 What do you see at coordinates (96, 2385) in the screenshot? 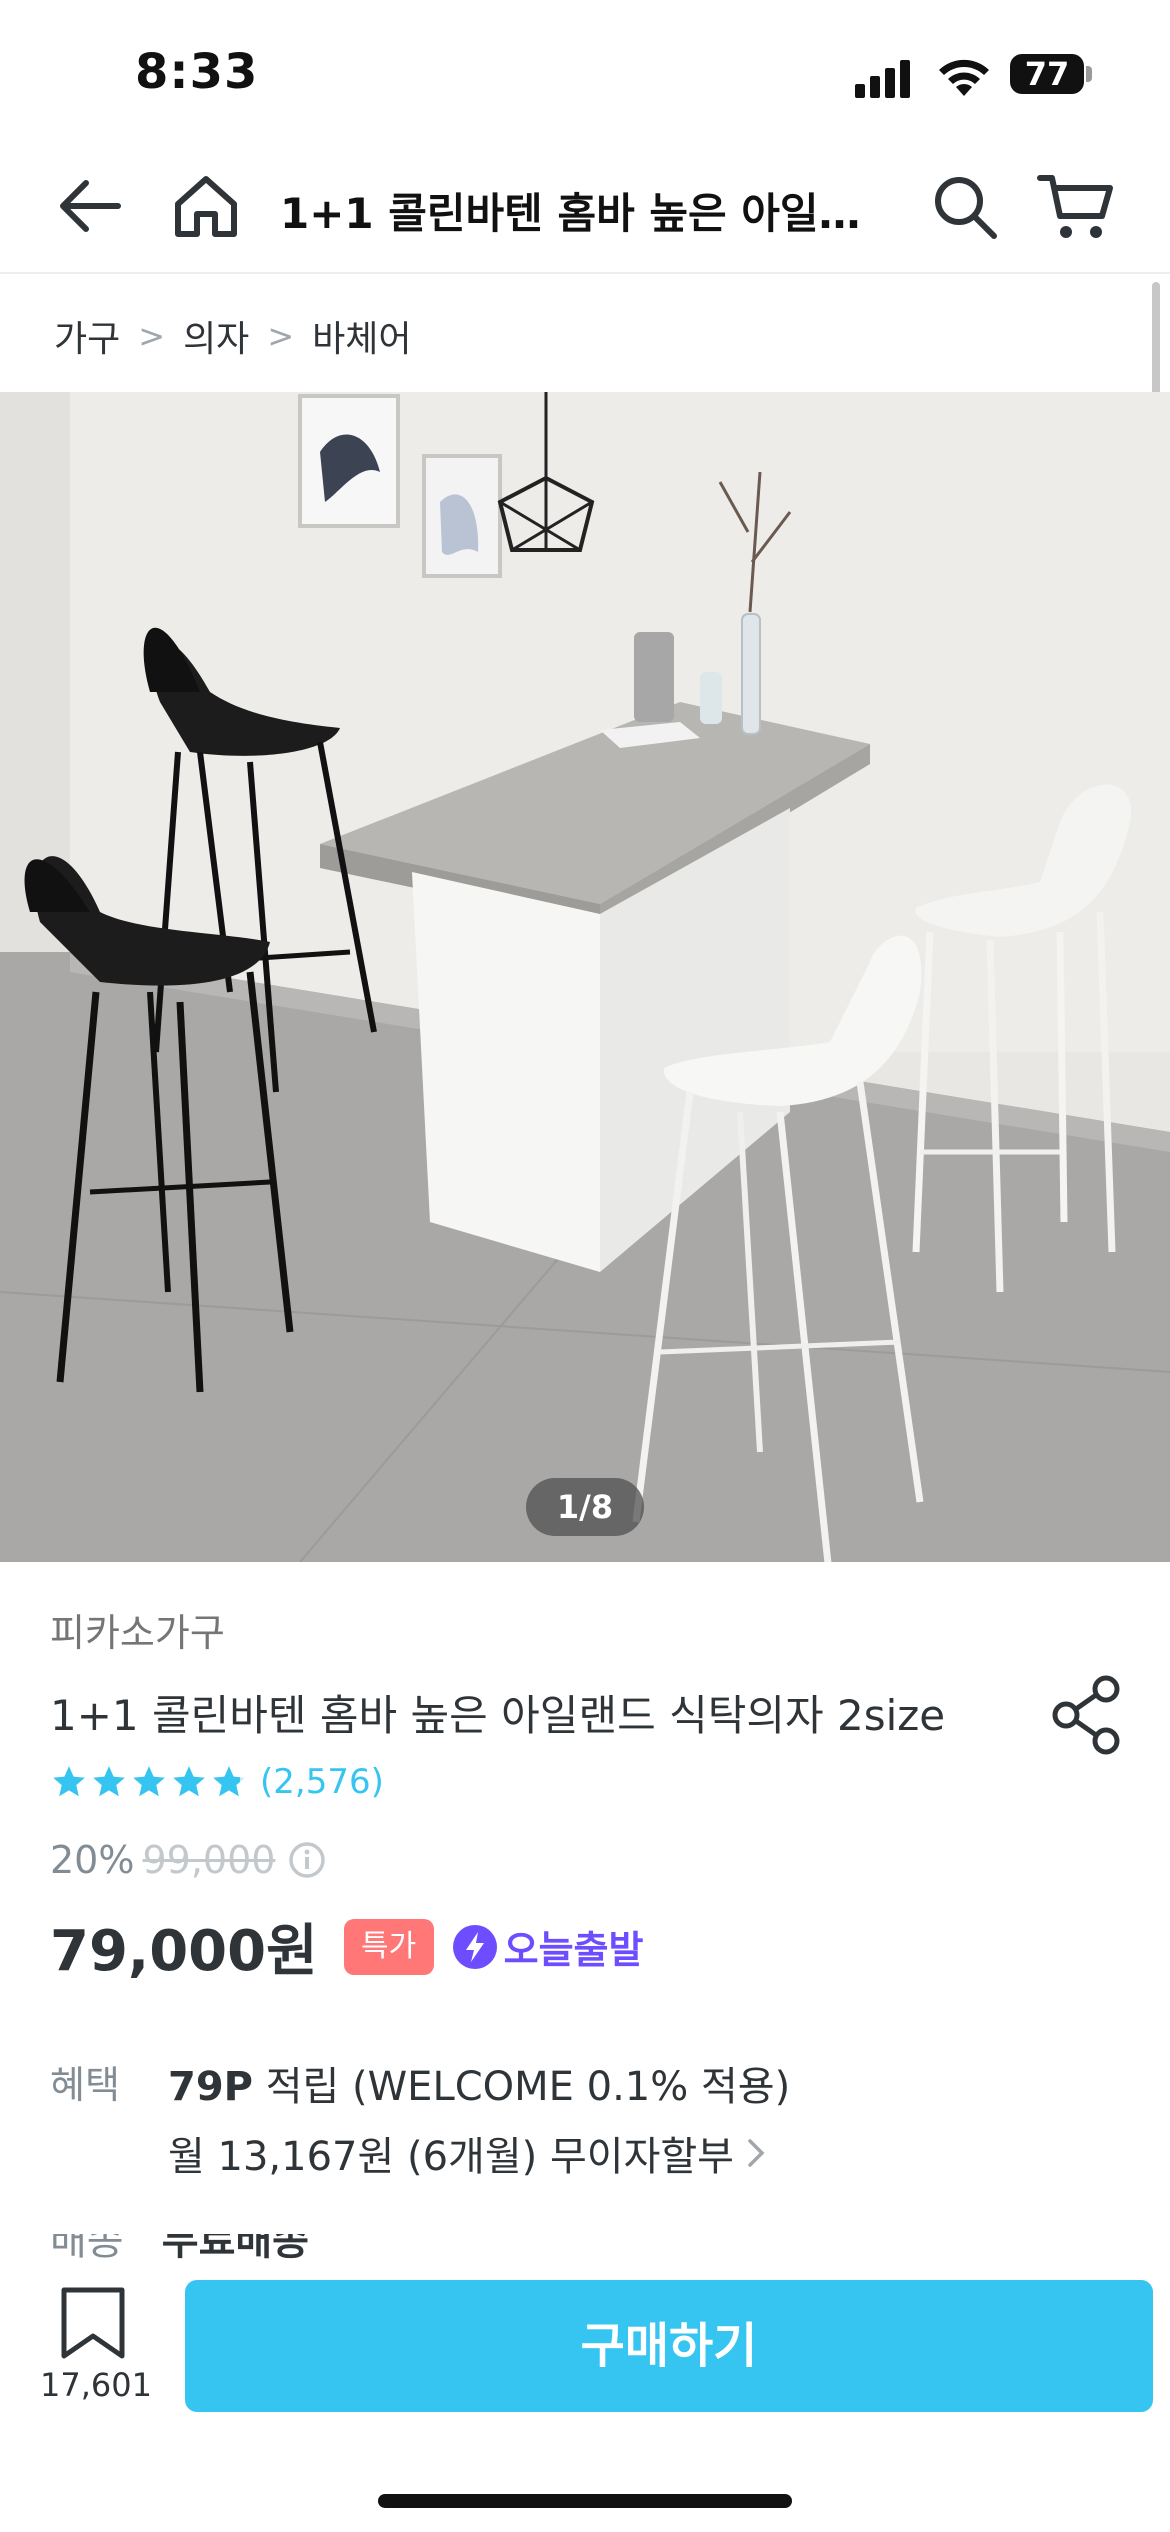
I see `bookmark-count: 17,601` at bounding box center [96, 2385].